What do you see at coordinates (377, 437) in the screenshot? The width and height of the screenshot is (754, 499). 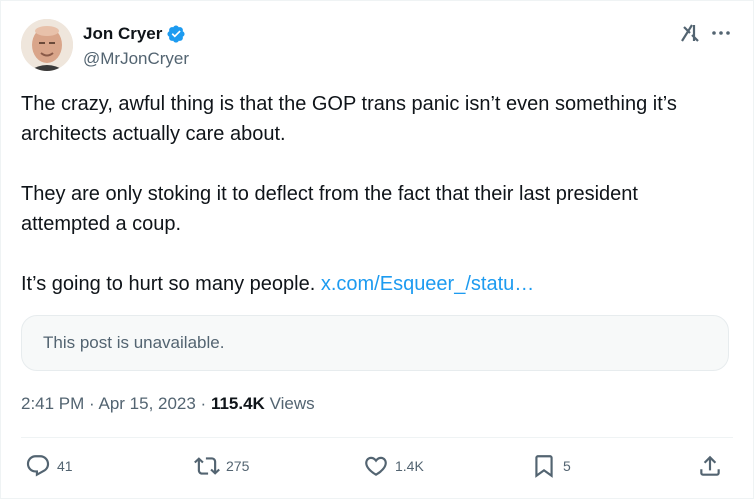 I see `divider` at bounding box center [377, 437].